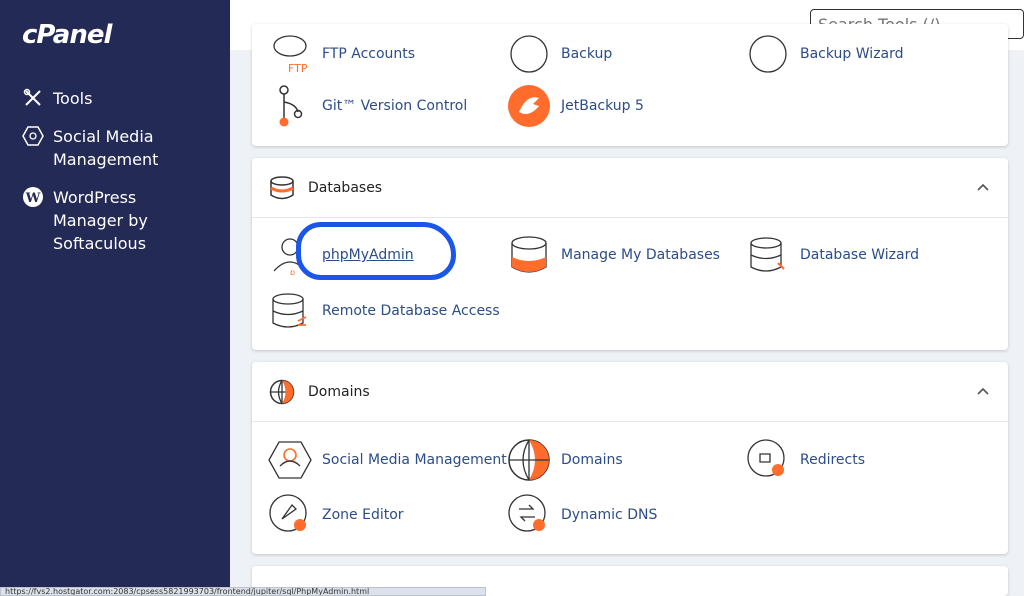 The height and width of the screenshot is (596, 1024). I want to click on git-icon, so click(290, 106).